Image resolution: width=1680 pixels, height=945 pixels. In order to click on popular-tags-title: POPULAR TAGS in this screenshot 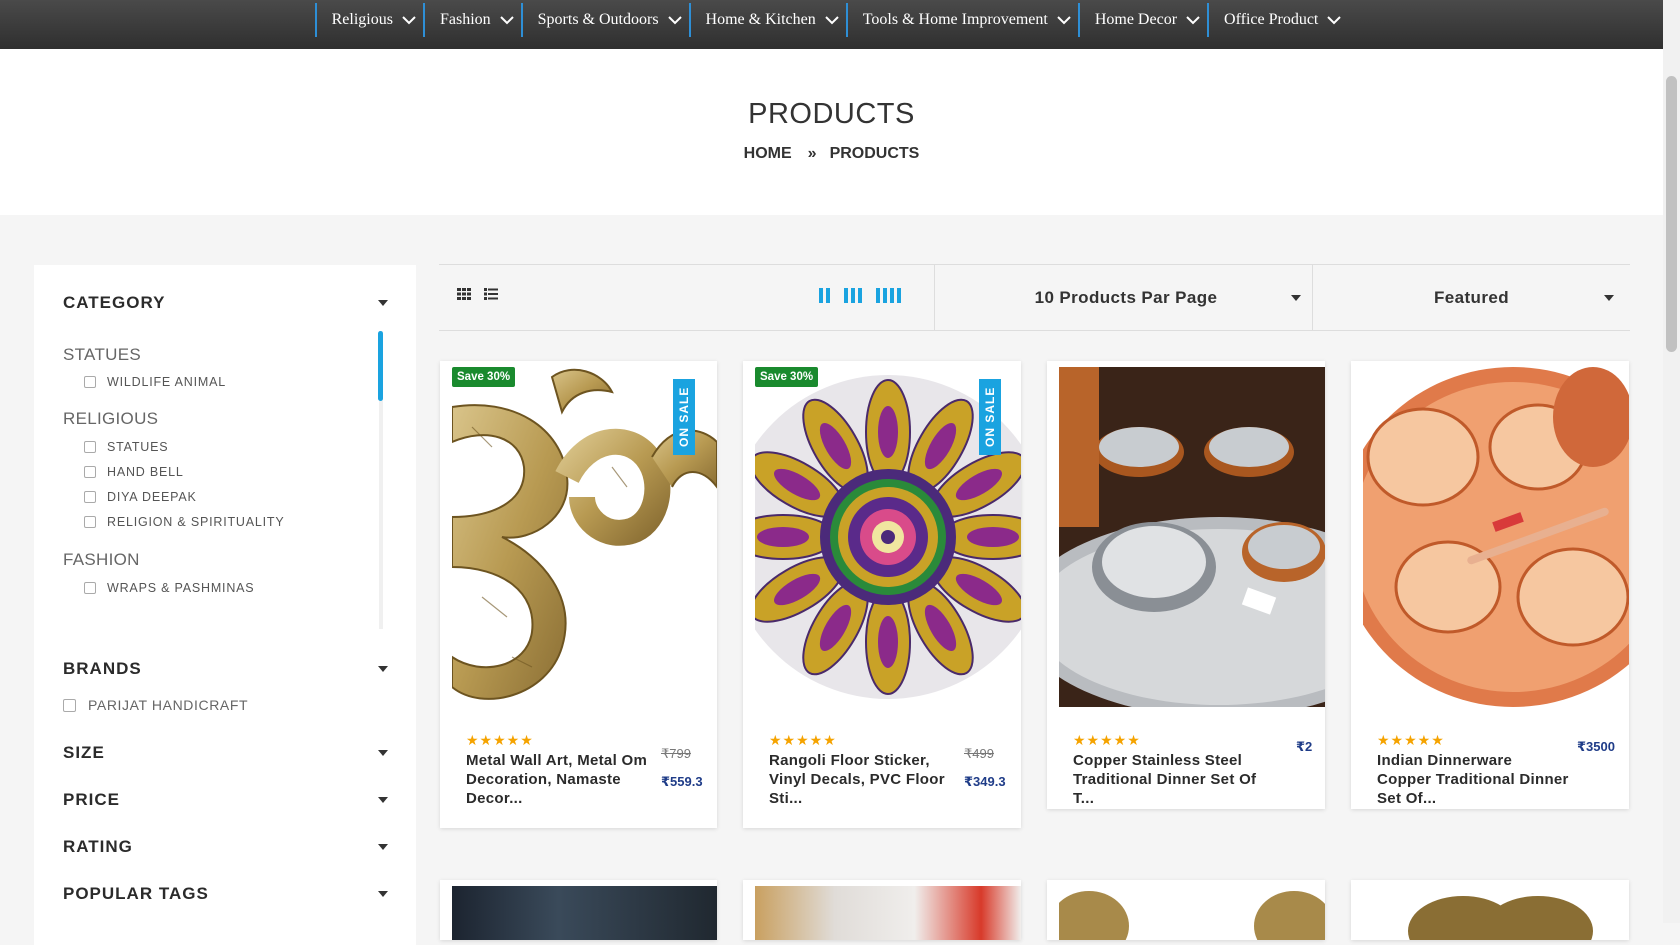, I will do `click(136, 893)`.